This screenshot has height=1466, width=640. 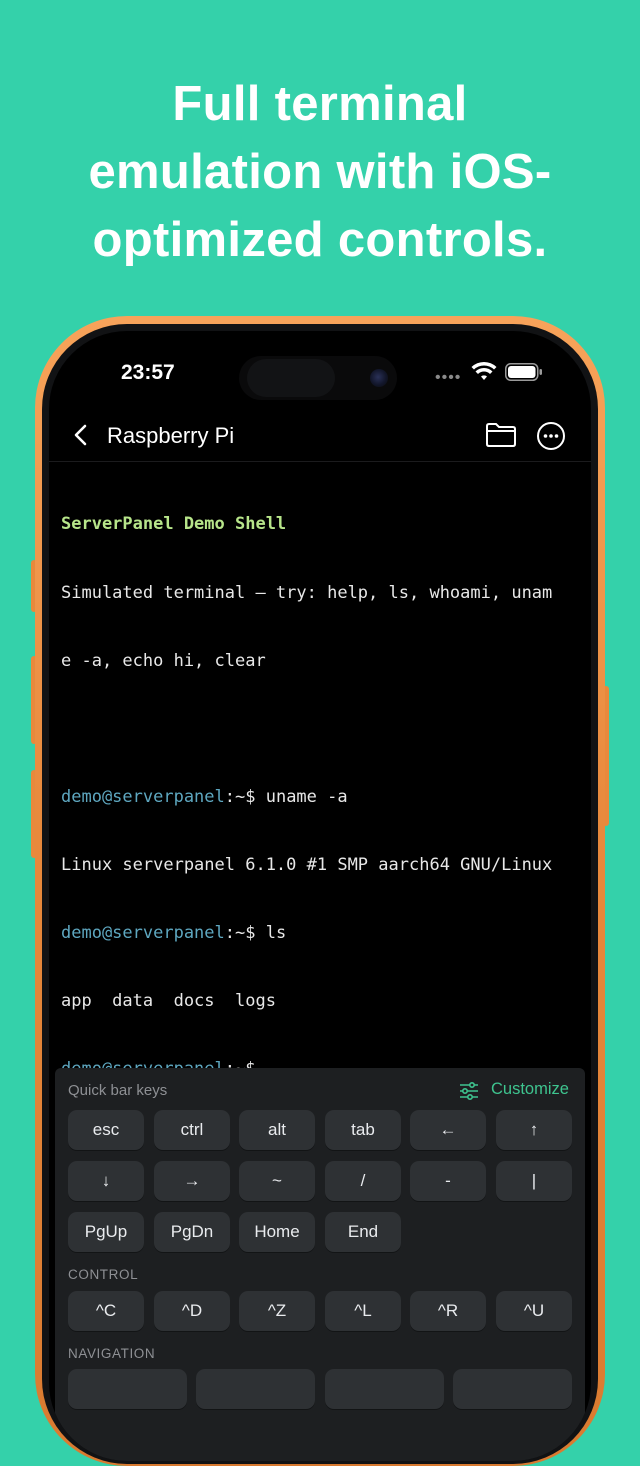 I want to click on key-ctrl-u: ^U, so click(x=534, y=1311).